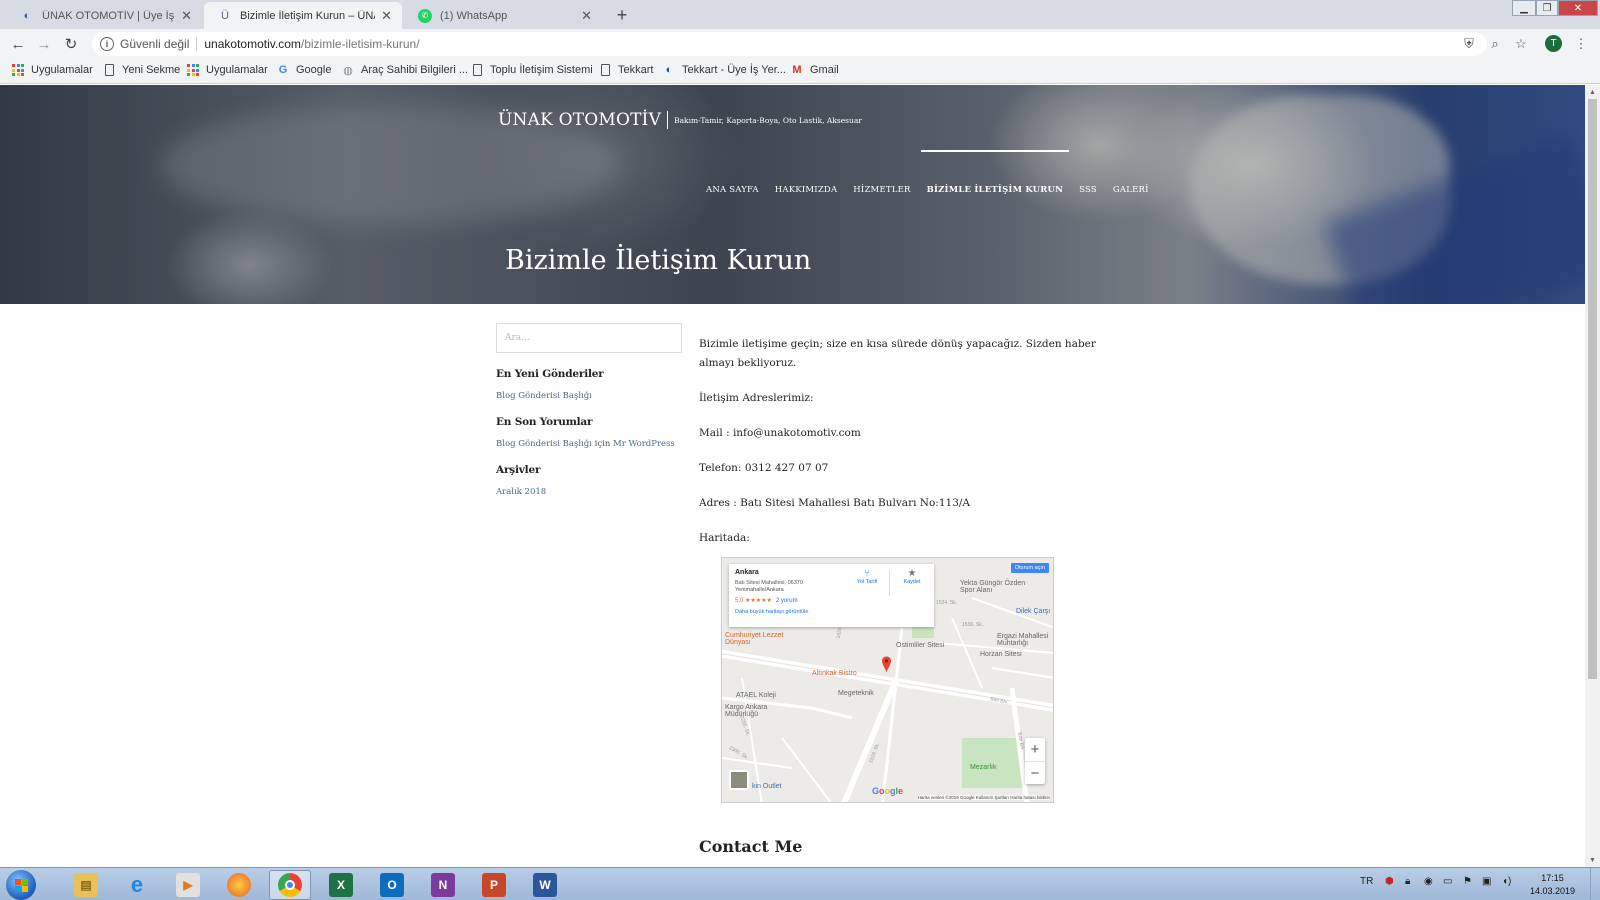  Describe the element at coordinates (1592, 860) in the screenshot. I see `scroll-down-icon: ▼` at that location.